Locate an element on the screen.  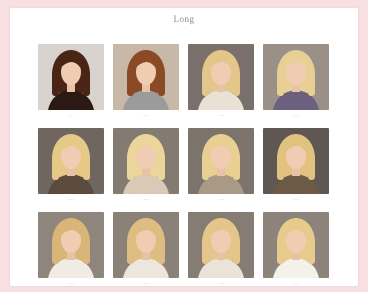
page-subtitle: ··· is located at coordinates (184, 28).